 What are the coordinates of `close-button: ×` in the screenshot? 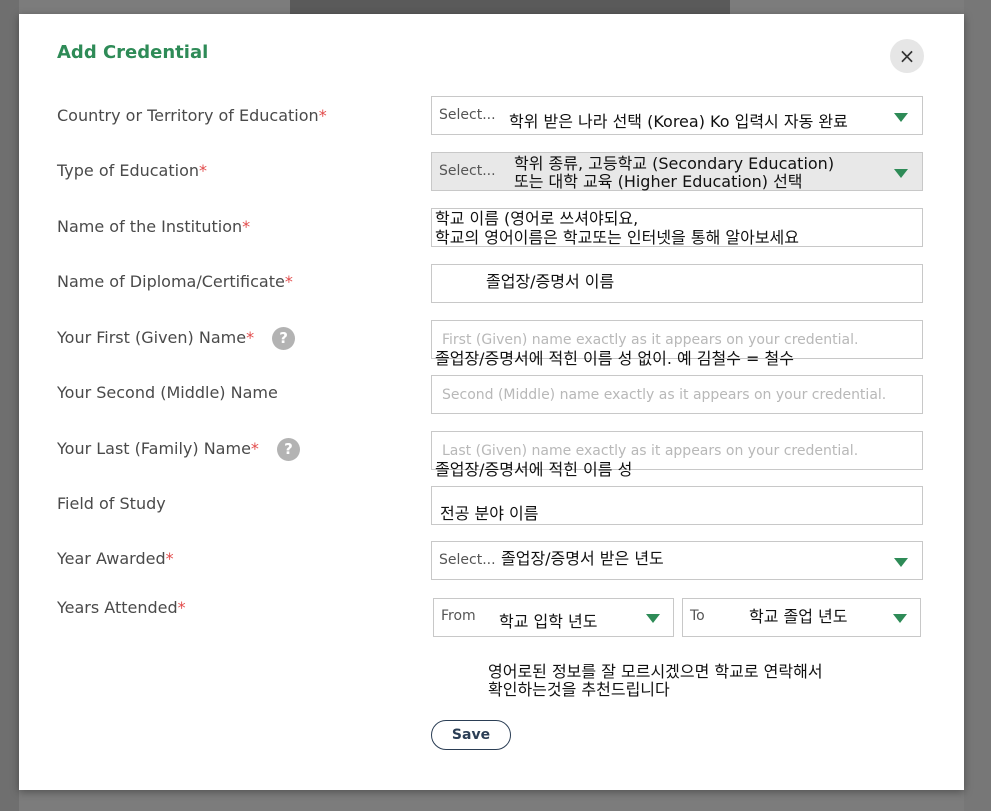 It's located at (907, 56).